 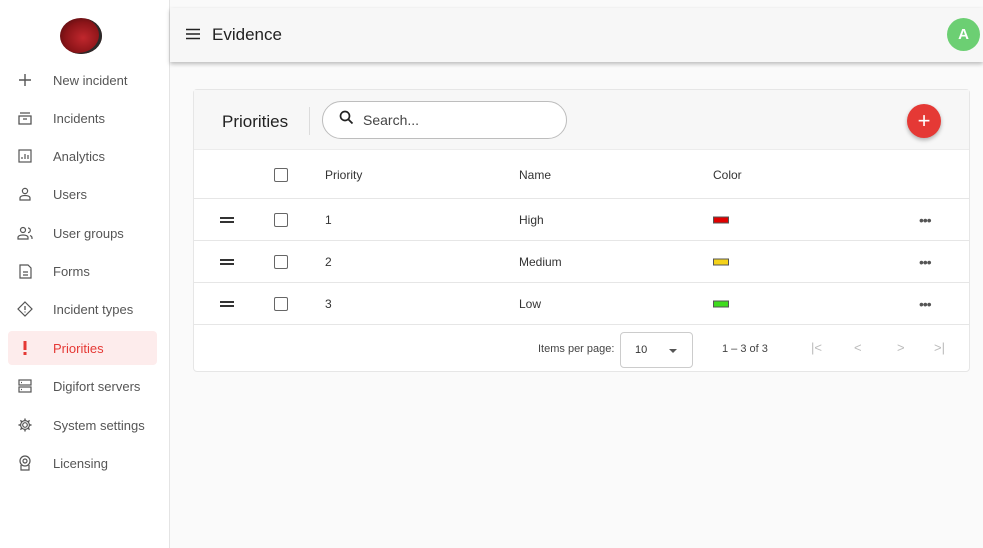 I want to click on items-per-page-label: Items per page:, so click(x=576, y=349).